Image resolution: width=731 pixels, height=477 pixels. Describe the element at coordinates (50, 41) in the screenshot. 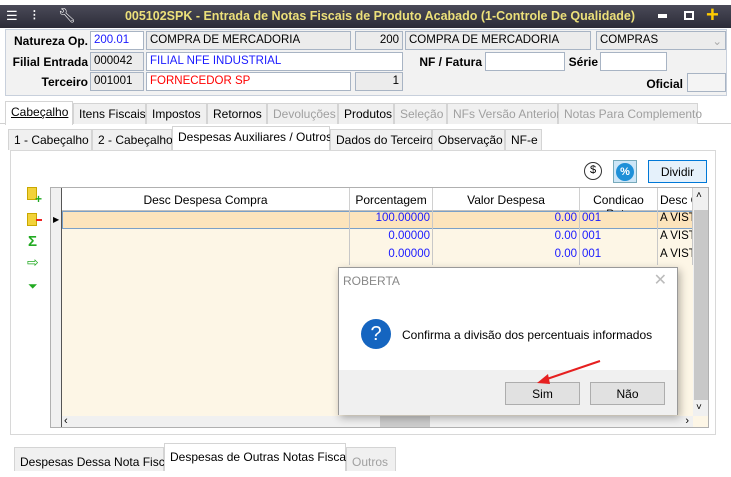

I see `natureza-label: Natureza Op.` at that location.